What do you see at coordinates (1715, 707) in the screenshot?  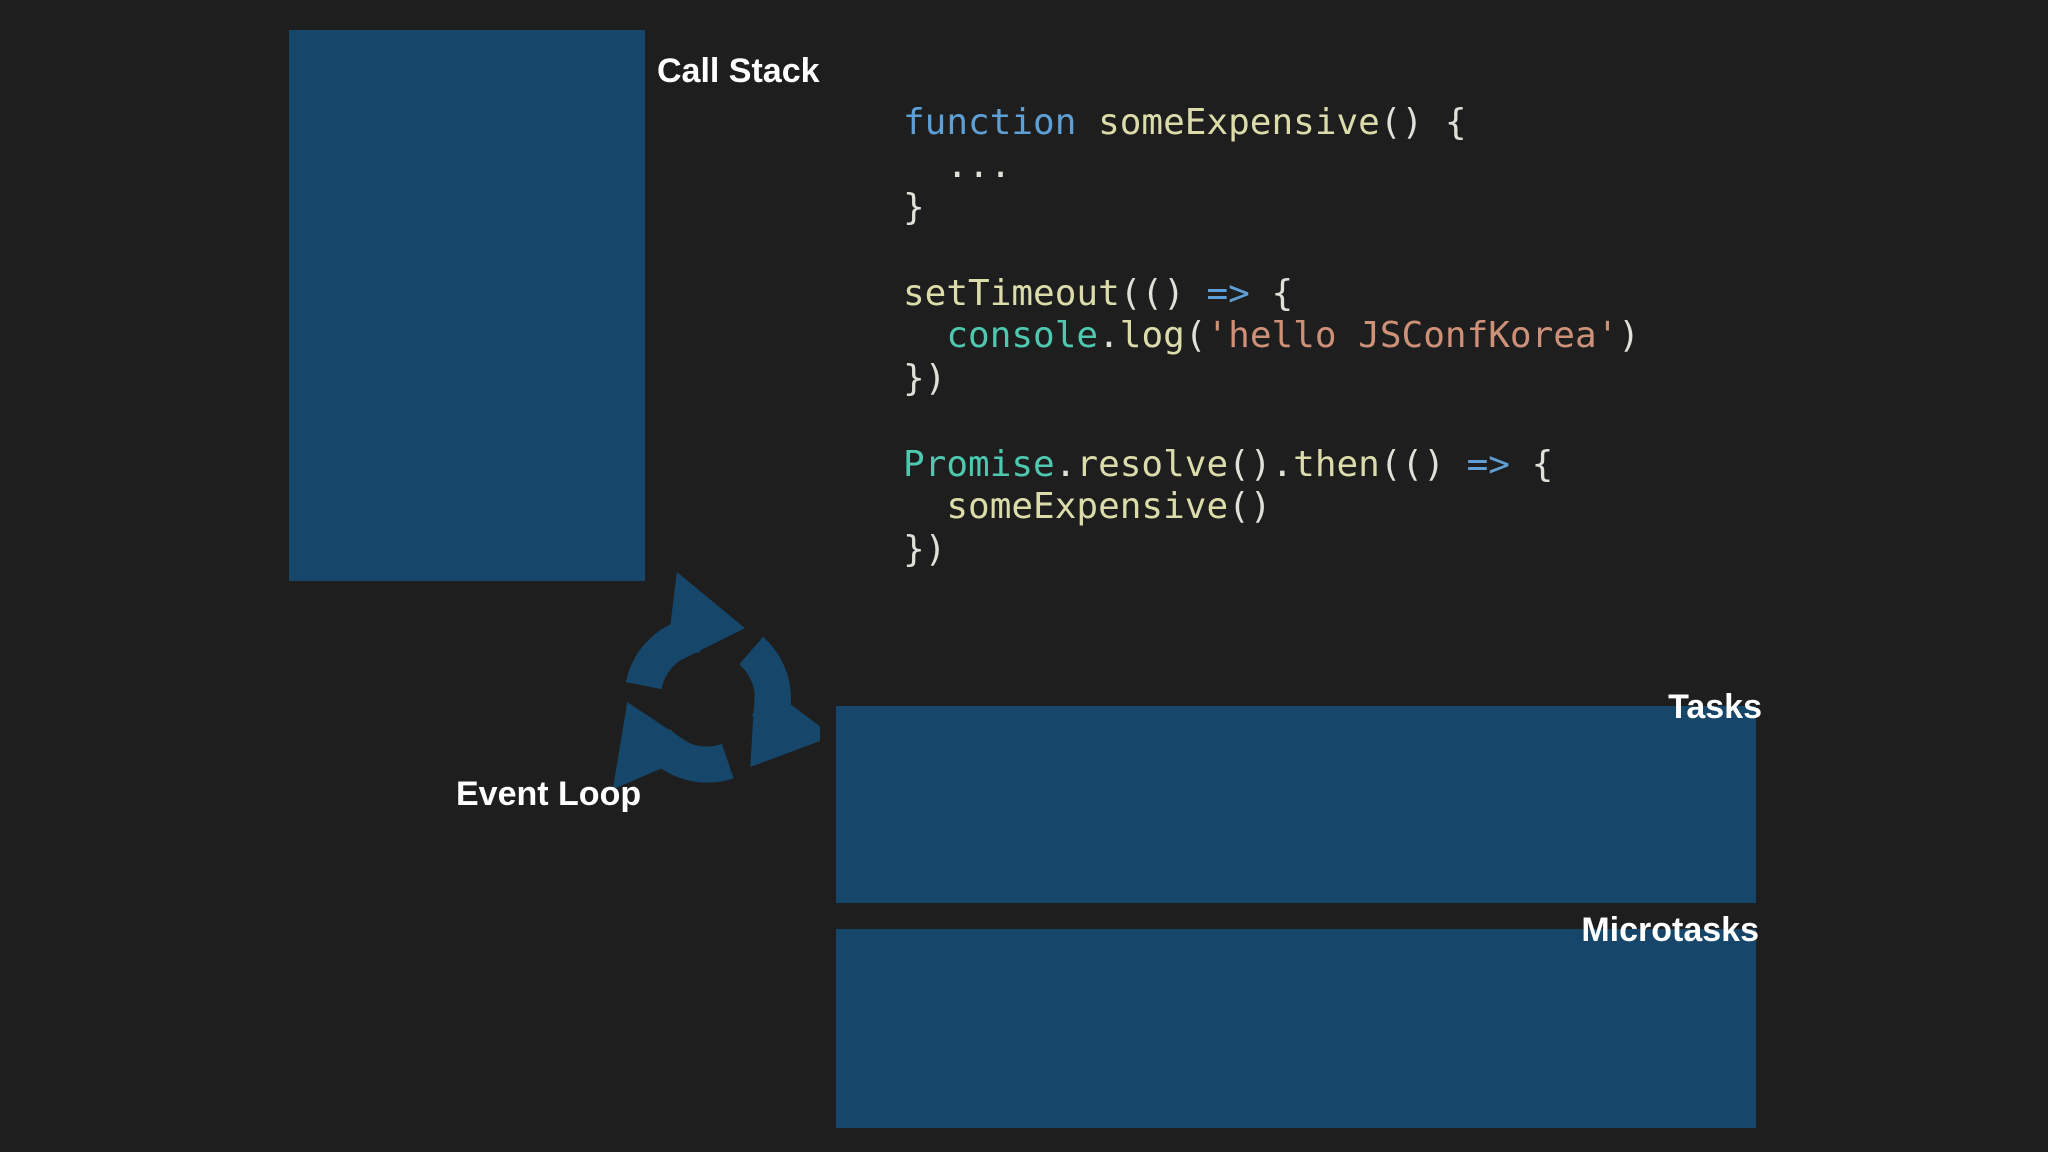 I see `tasks-label: Tasks` at bounding box center [1715, 707].